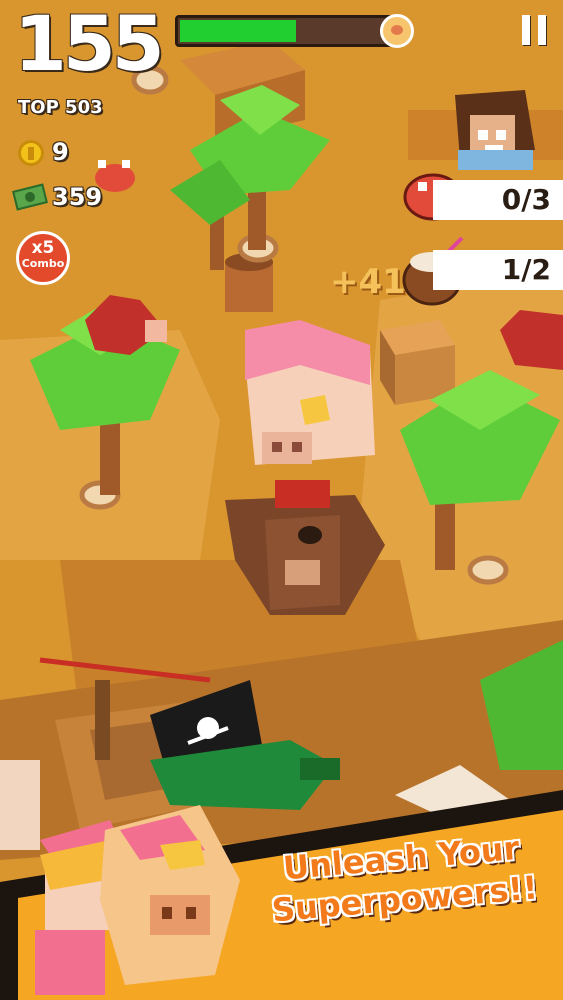  Describe the element at coordinates (526, 199) in the screenshot. I see `quest-progress: 0/3` at that location.